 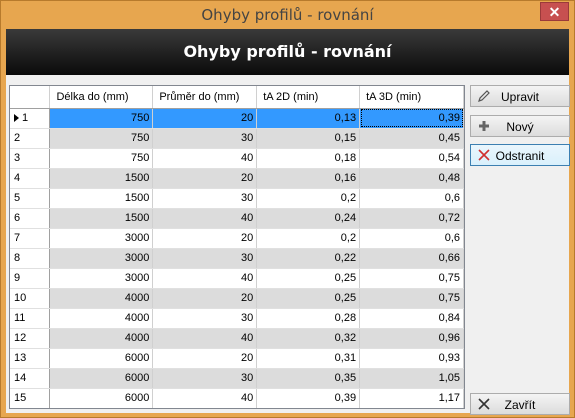 I want to click on delete-button: Odstranit, so click(x=520, y=155).